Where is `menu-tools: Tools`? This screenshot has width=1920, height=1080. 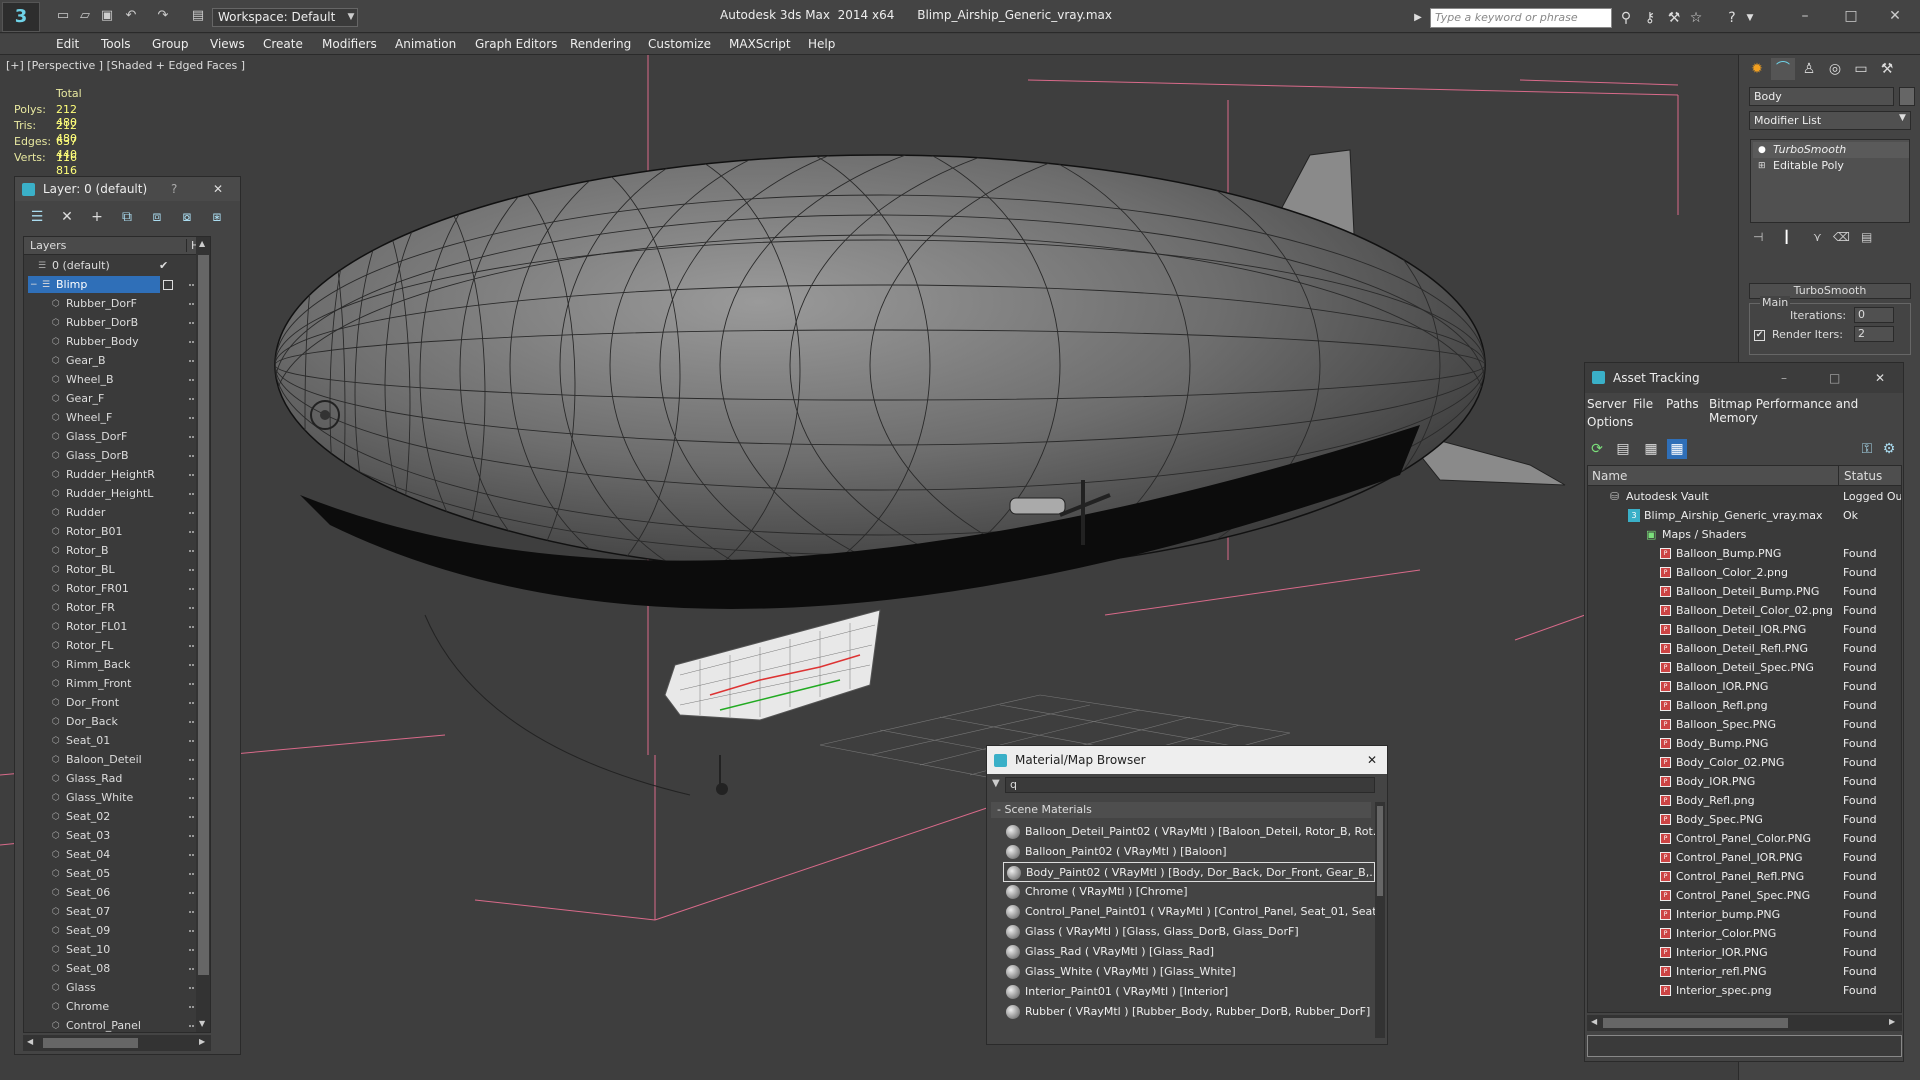 menu-tools: Tools is located at coordinates (116, 44).